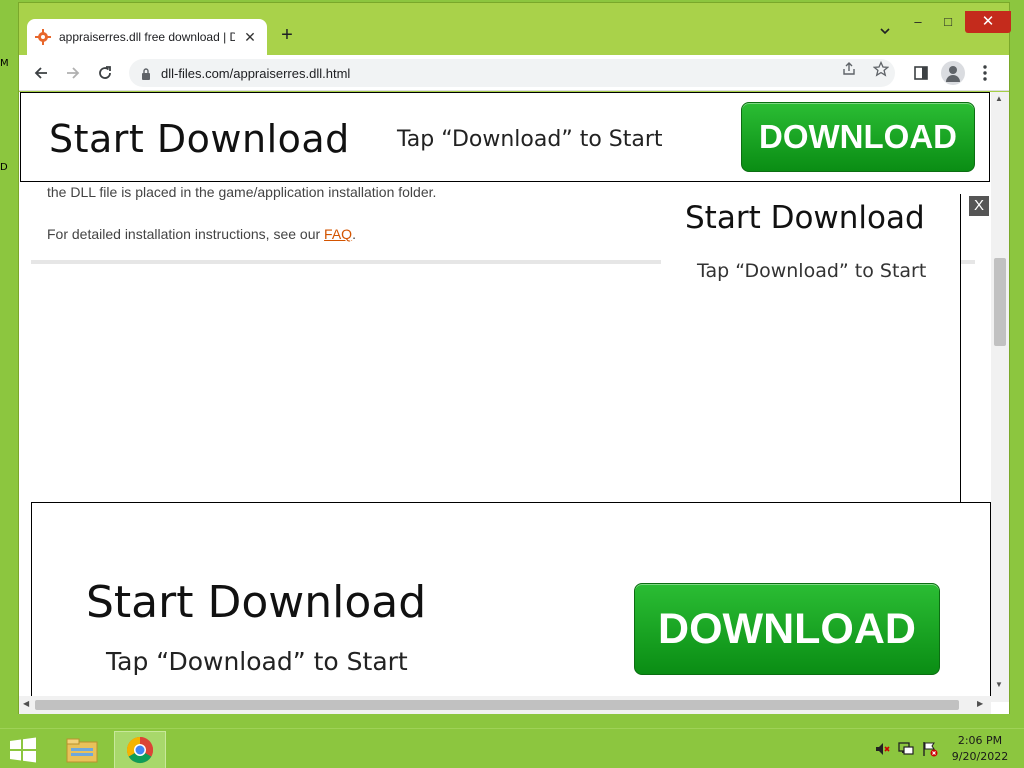  Describe the element at coordinates (885, 35) in the screenshot. I see `tab-search-chevron-icon` at that location.